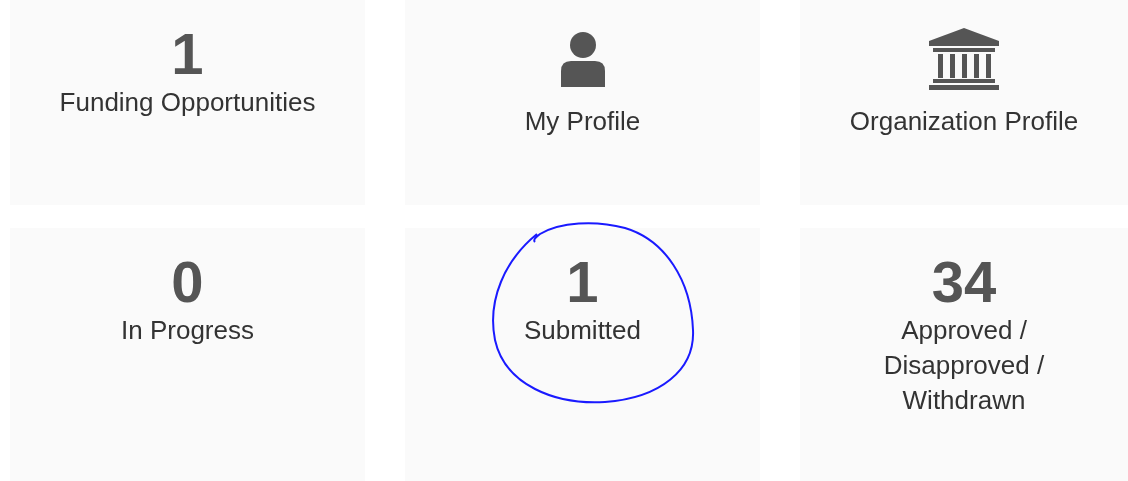 The height and width of the screenshot is (481, 1128). Describe the element at coordinates (187, 282) in the screenshot. I see `count-number: 0` at that location.